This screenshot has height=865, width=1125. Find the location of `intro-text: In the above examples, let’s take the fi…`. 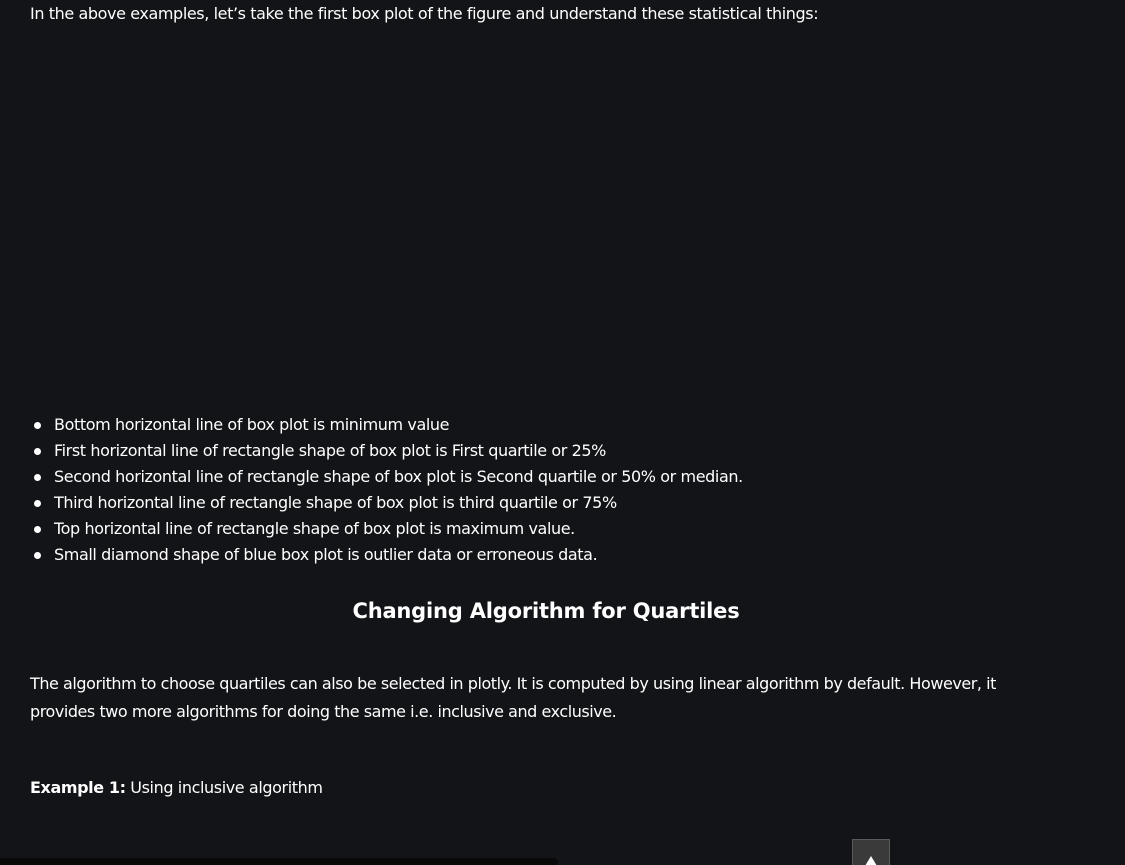

intro-text: In the above examples, let’s take the fi… is located at coordinates (424, 13).